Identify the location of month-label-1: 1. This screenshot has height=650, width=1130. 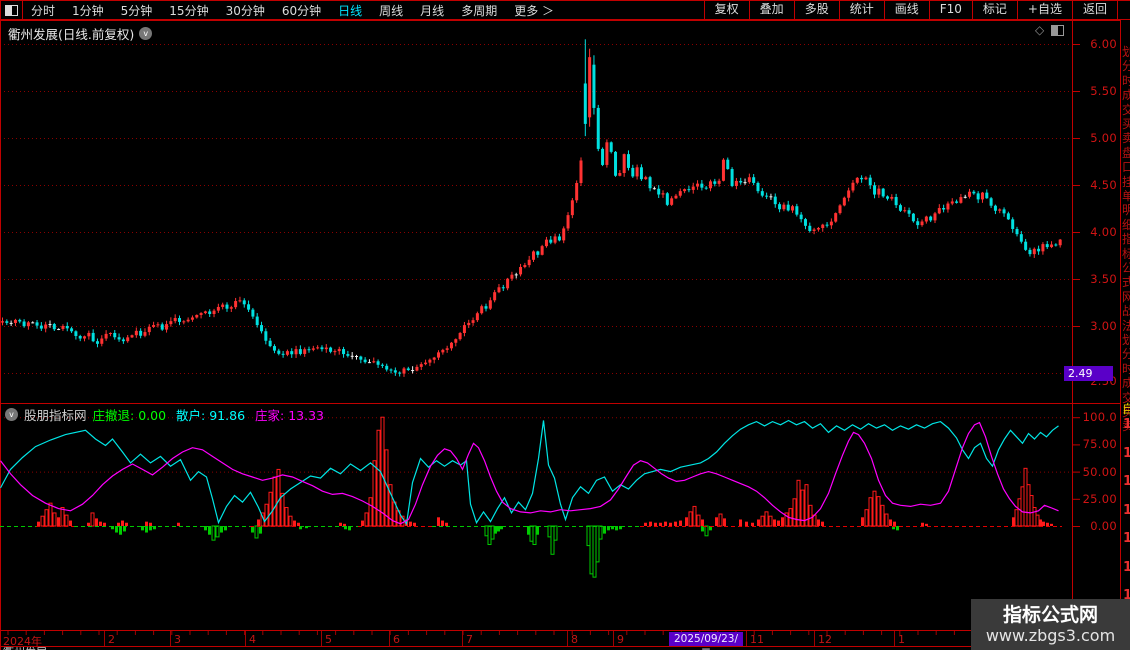
(901, 639).